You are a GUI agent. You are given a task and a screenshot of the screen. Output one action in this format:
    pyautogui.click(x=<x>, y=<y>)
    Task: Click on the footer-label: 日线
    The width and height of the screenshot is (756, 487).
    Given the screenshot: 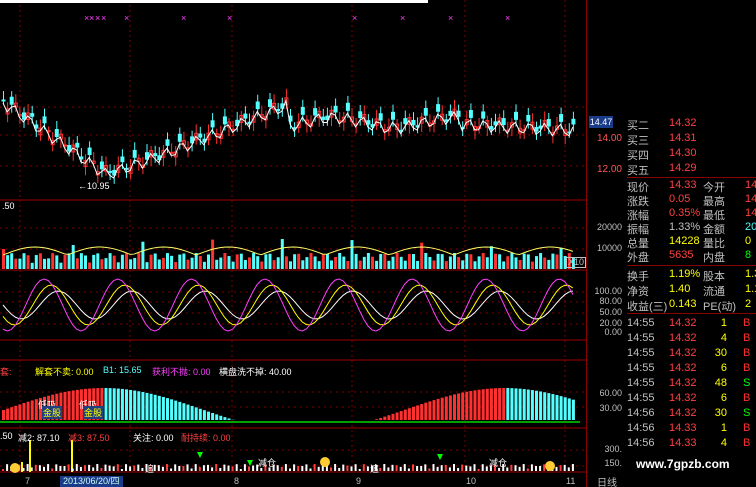 What is the action you would take?
    pyautogui.click(x=607, y=480)
    